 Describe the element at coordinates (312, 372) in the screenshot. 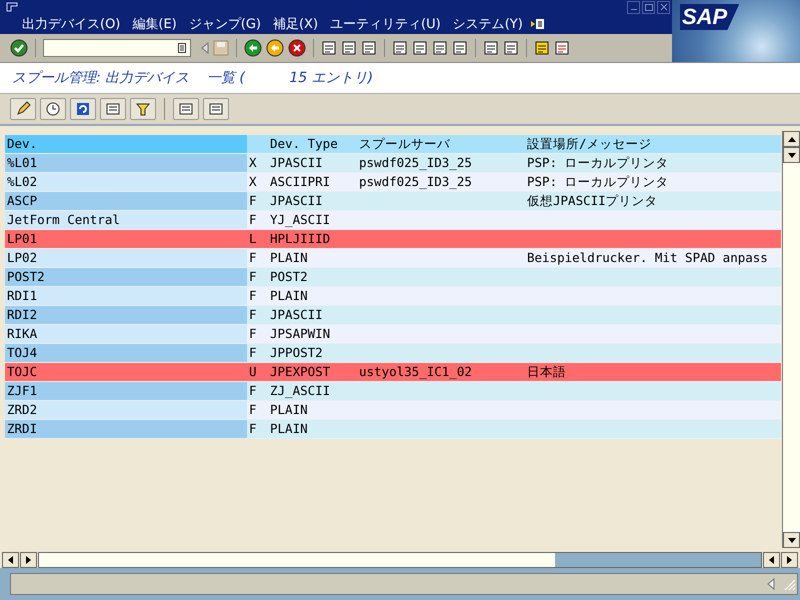

I see `table-cell: JPEXPOST` at that location.